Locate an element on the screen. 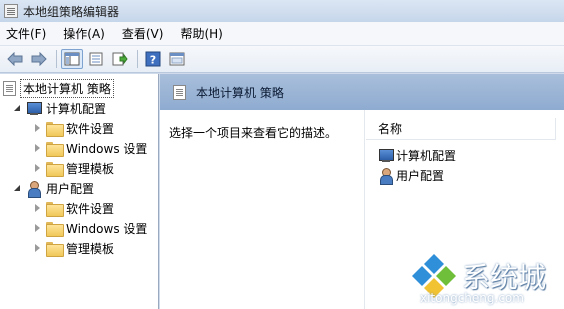  show-hide-tree-icon is located at coordinates (72, 59).